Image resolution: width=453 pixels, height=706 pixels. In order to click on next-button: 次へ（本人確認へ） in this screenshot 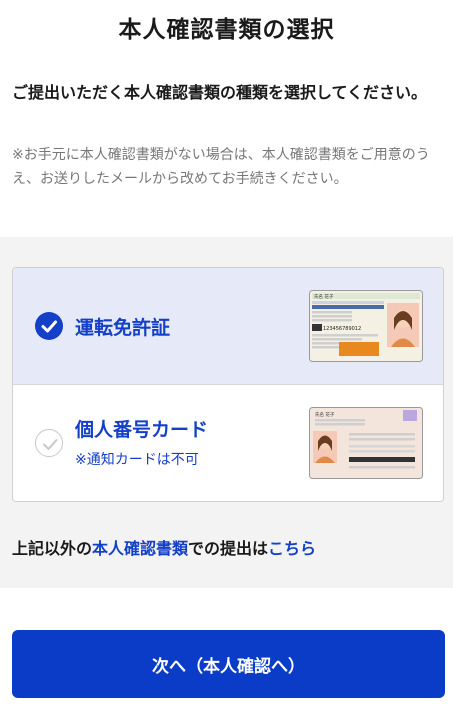, I will do `click(228, 664)`.